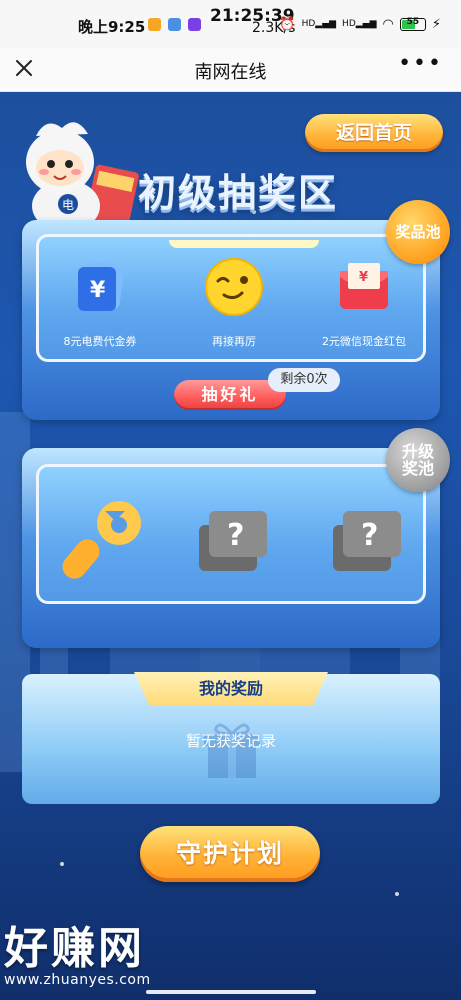 The image size is (461, 1000). I want to click on prize-label: 8元电费代金券, so click(100, 341).